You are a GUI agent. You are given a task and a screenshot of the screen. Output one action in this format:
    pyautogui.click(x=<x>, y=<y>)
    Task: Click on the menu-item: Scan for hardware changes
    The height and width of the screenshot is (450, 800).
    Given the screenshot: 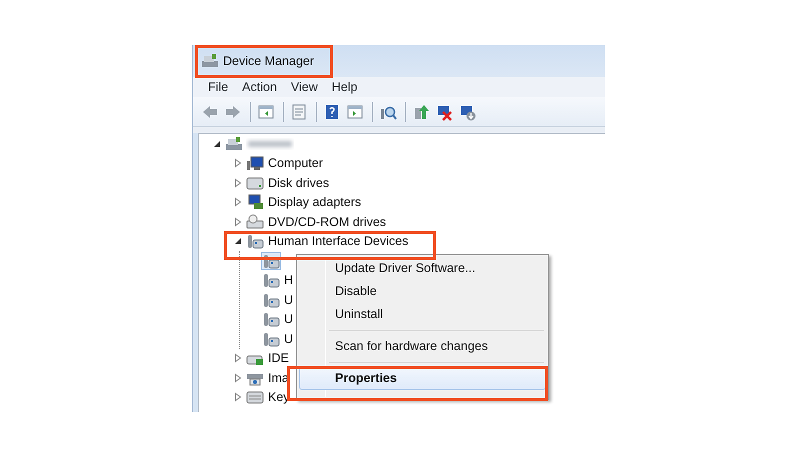 What is the action you would take?
    pyautogui.click(x=422, y=346)
    